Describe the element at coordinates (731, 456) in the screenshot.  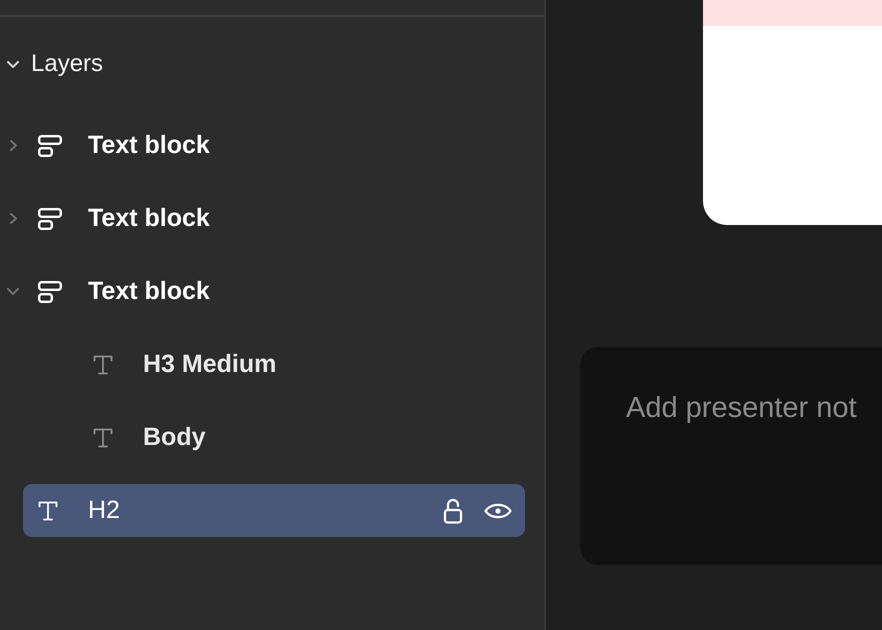
I see `notes-field: Add presenter not` at that location.